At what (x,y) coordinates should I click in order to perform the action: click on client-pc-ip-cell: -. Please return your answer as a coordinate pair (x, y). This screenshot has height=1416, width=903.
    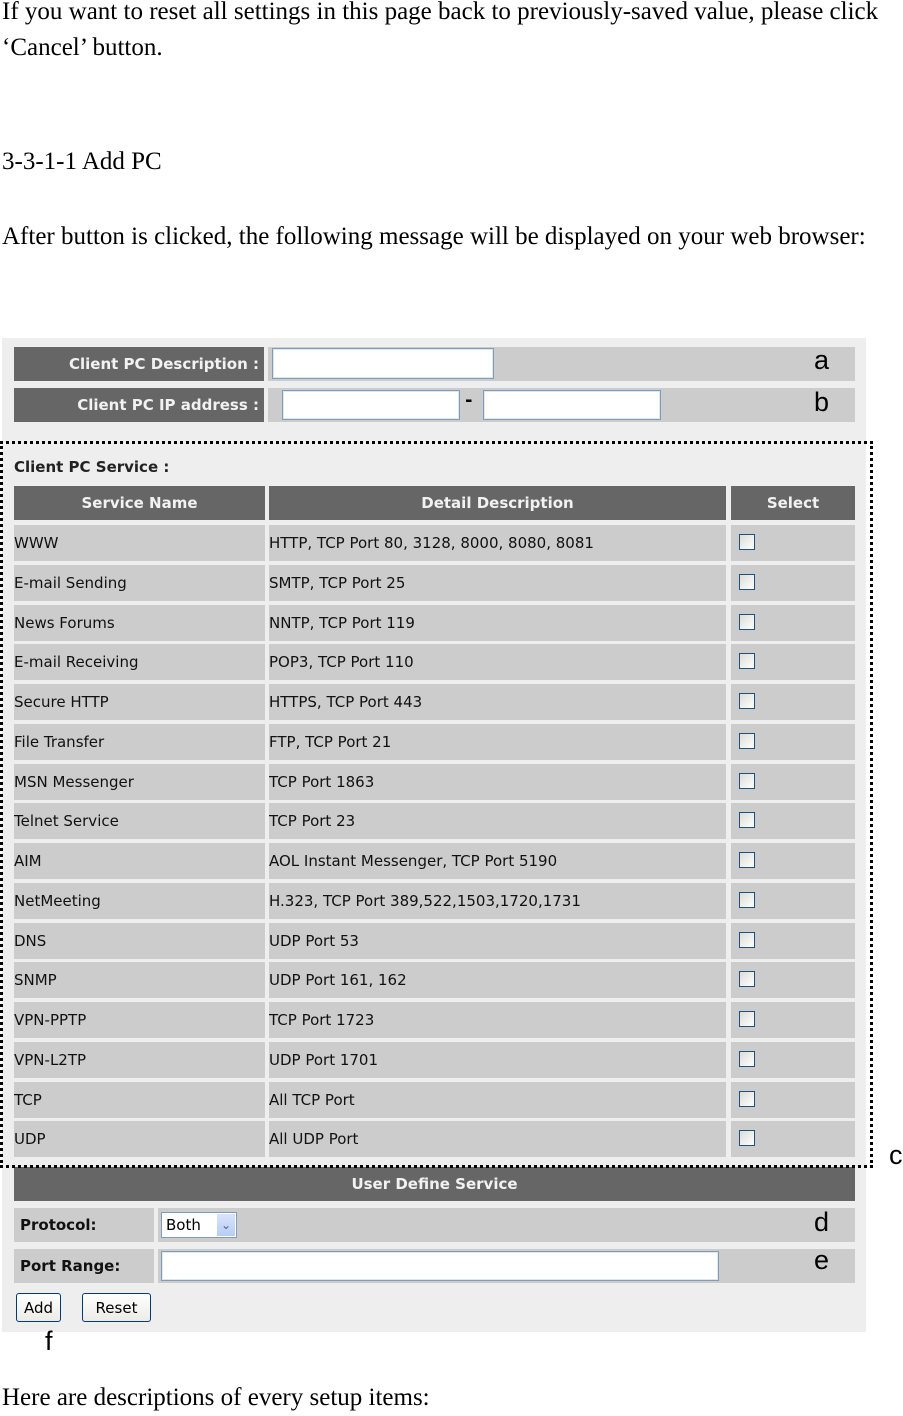
    Looking at the image, I should click on (561, 405).